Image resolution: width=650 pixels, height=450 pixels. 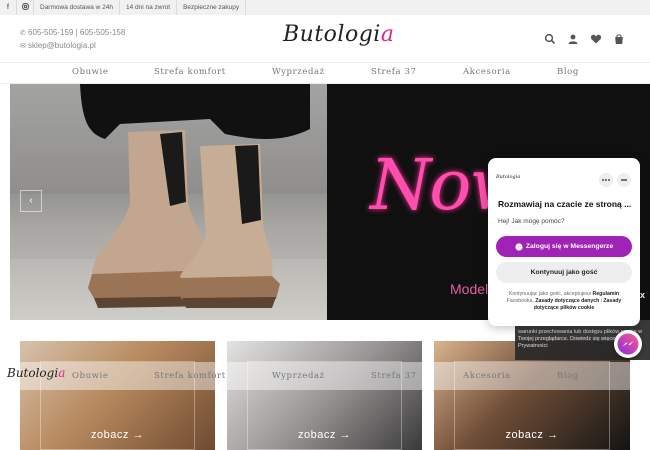 I want to click on minimize-button, so click(x=624, y=180).